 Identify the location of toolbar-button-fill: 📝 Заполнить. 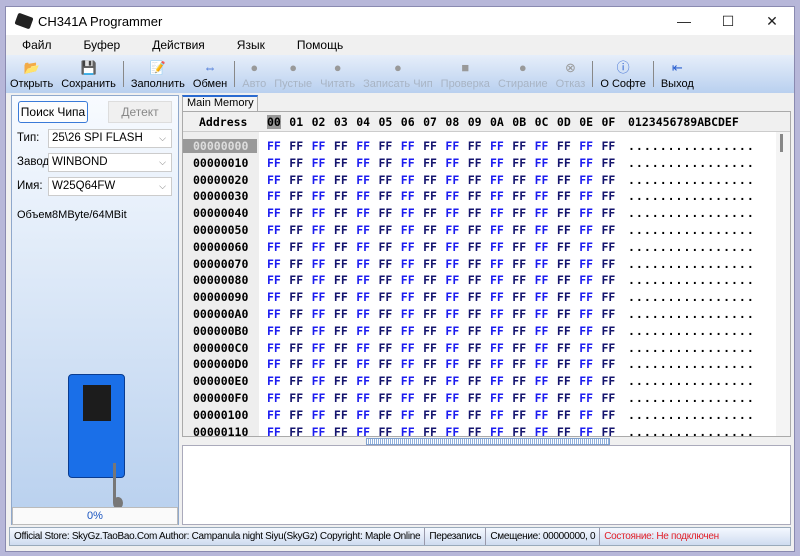
(158, 77).